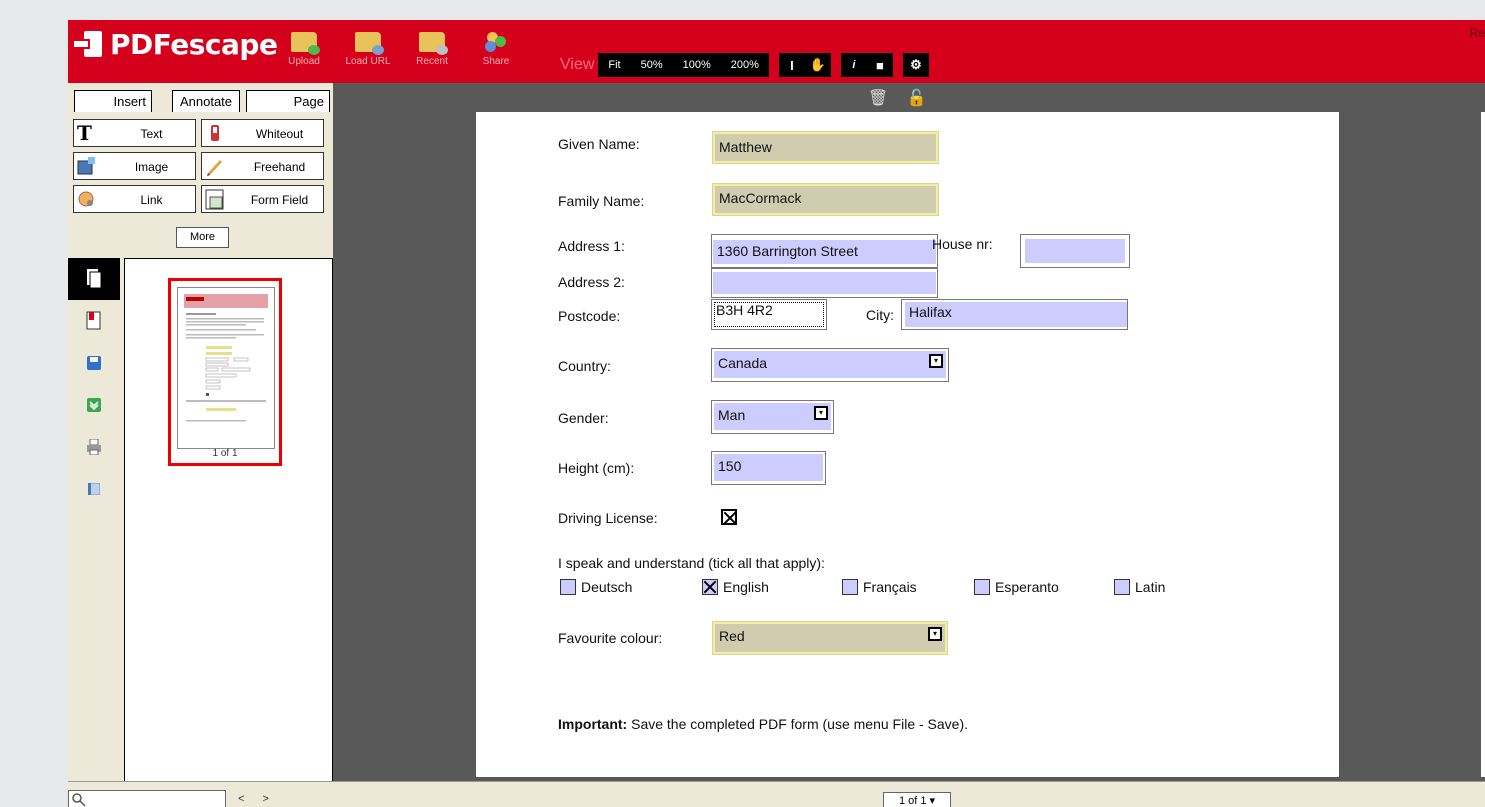  I want to click on pencil-icon, so click(215, 166).